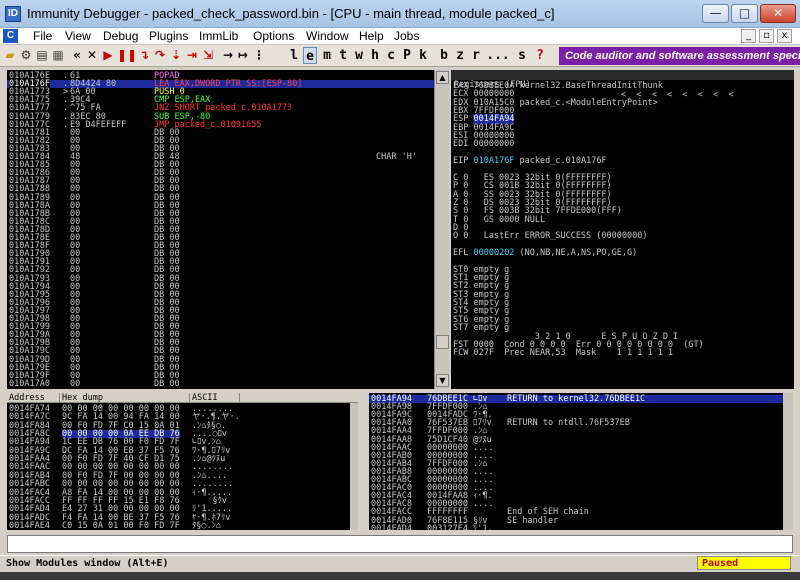 This screenshot has height=580, width=800. What do you see at coordinates (29, 525) in the screenshot?
I see `dump-address: 0014FAE4` at bounding box center [29, 525].